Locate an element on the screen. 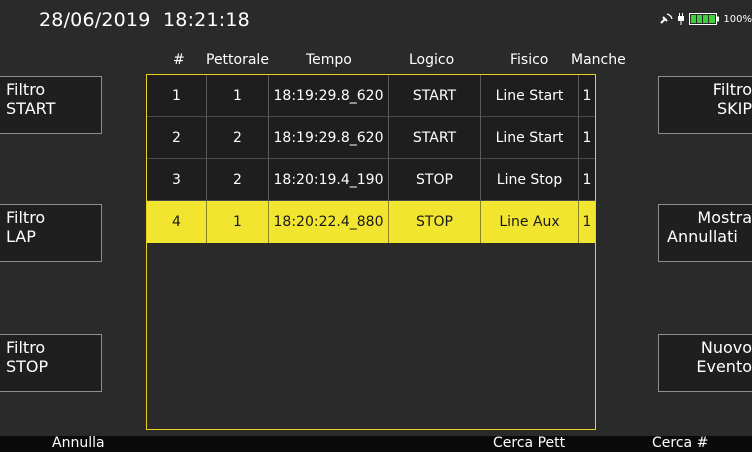 The width and height of the screenshot is (752, 452). header-pettorale: Pettorale is located at coordinates (237, 60).